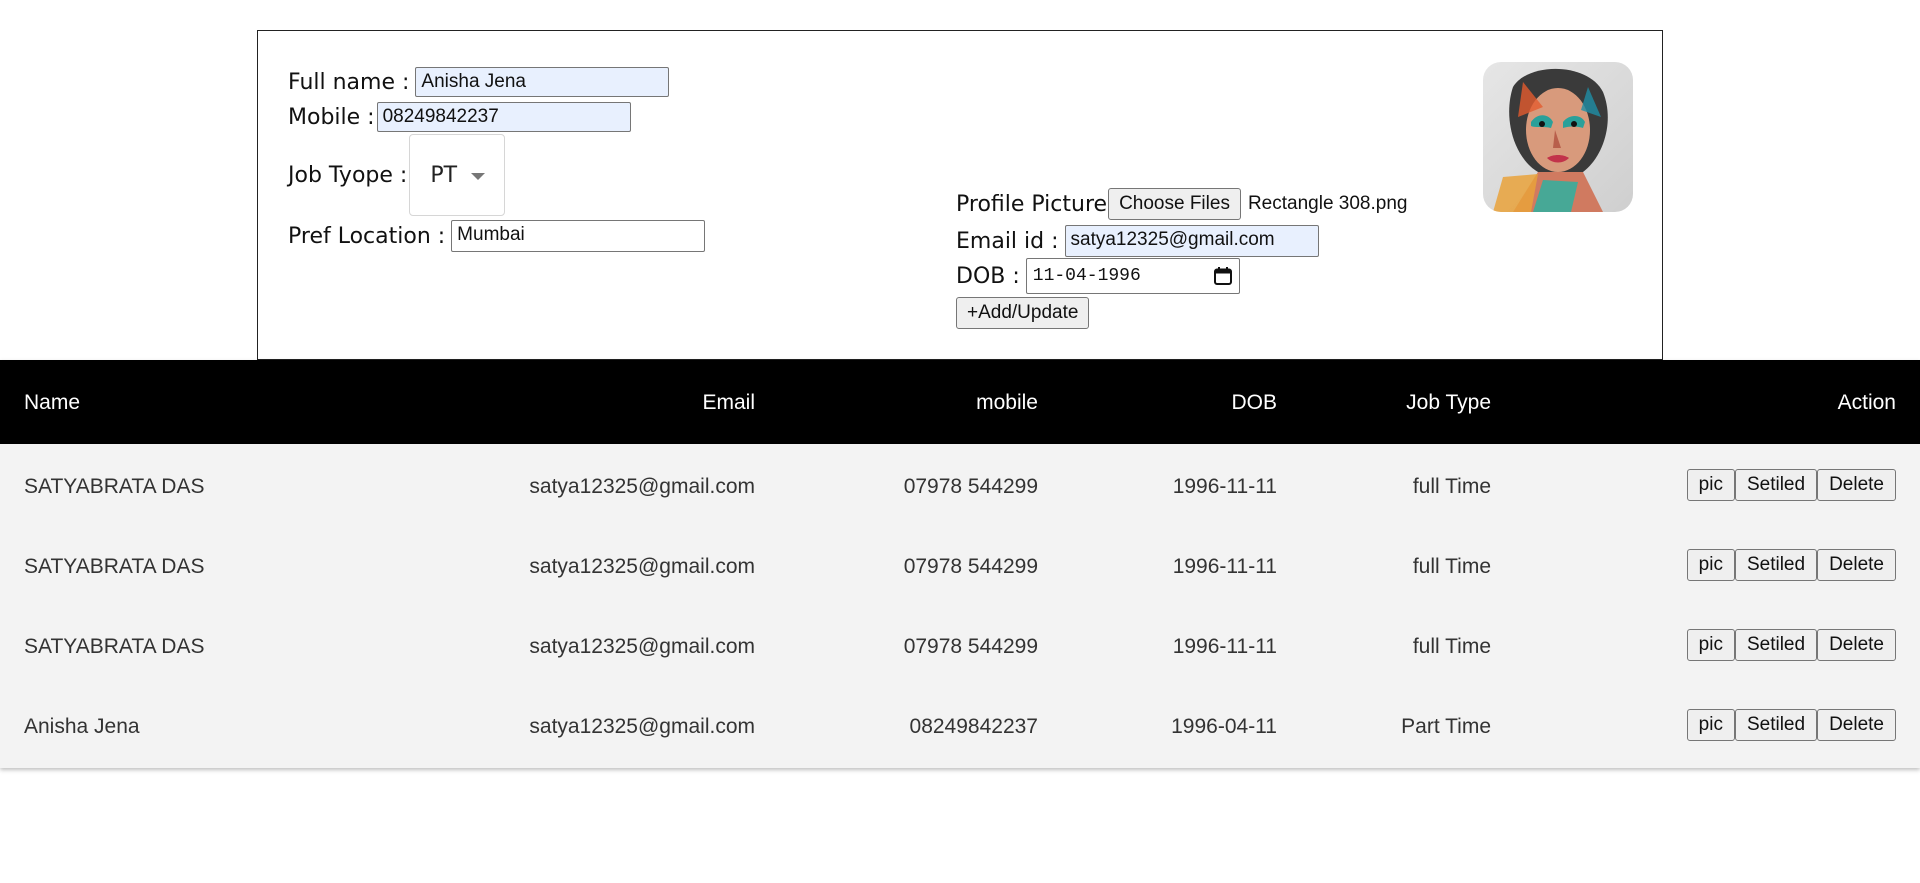  Describe the element at coordinates (478, 176) in the screenshot. I see `chevron-down-icon` at that location.